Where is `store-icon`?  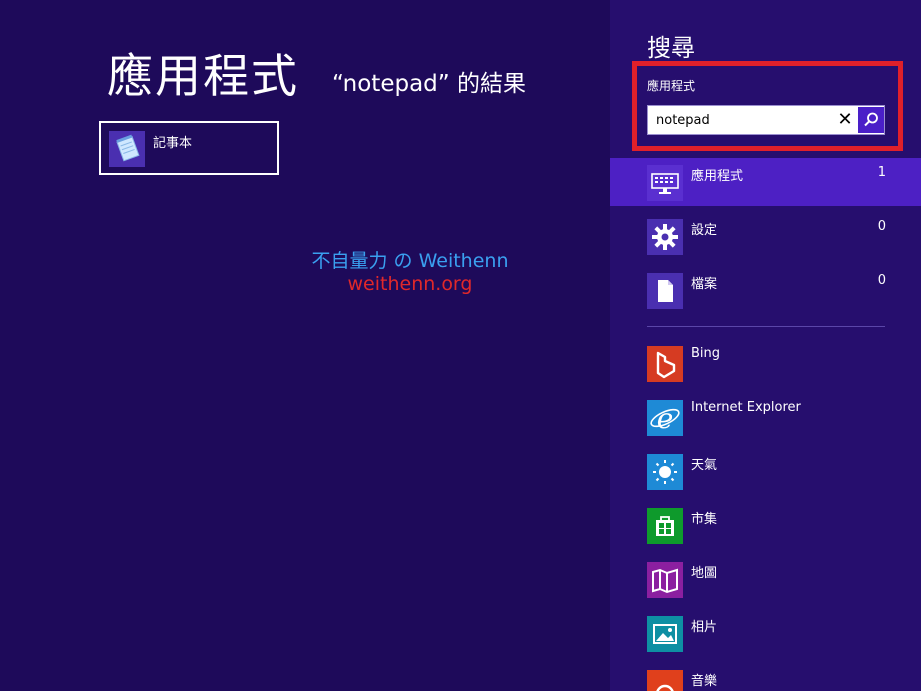
store-icon is located at coordinates (665, 526).